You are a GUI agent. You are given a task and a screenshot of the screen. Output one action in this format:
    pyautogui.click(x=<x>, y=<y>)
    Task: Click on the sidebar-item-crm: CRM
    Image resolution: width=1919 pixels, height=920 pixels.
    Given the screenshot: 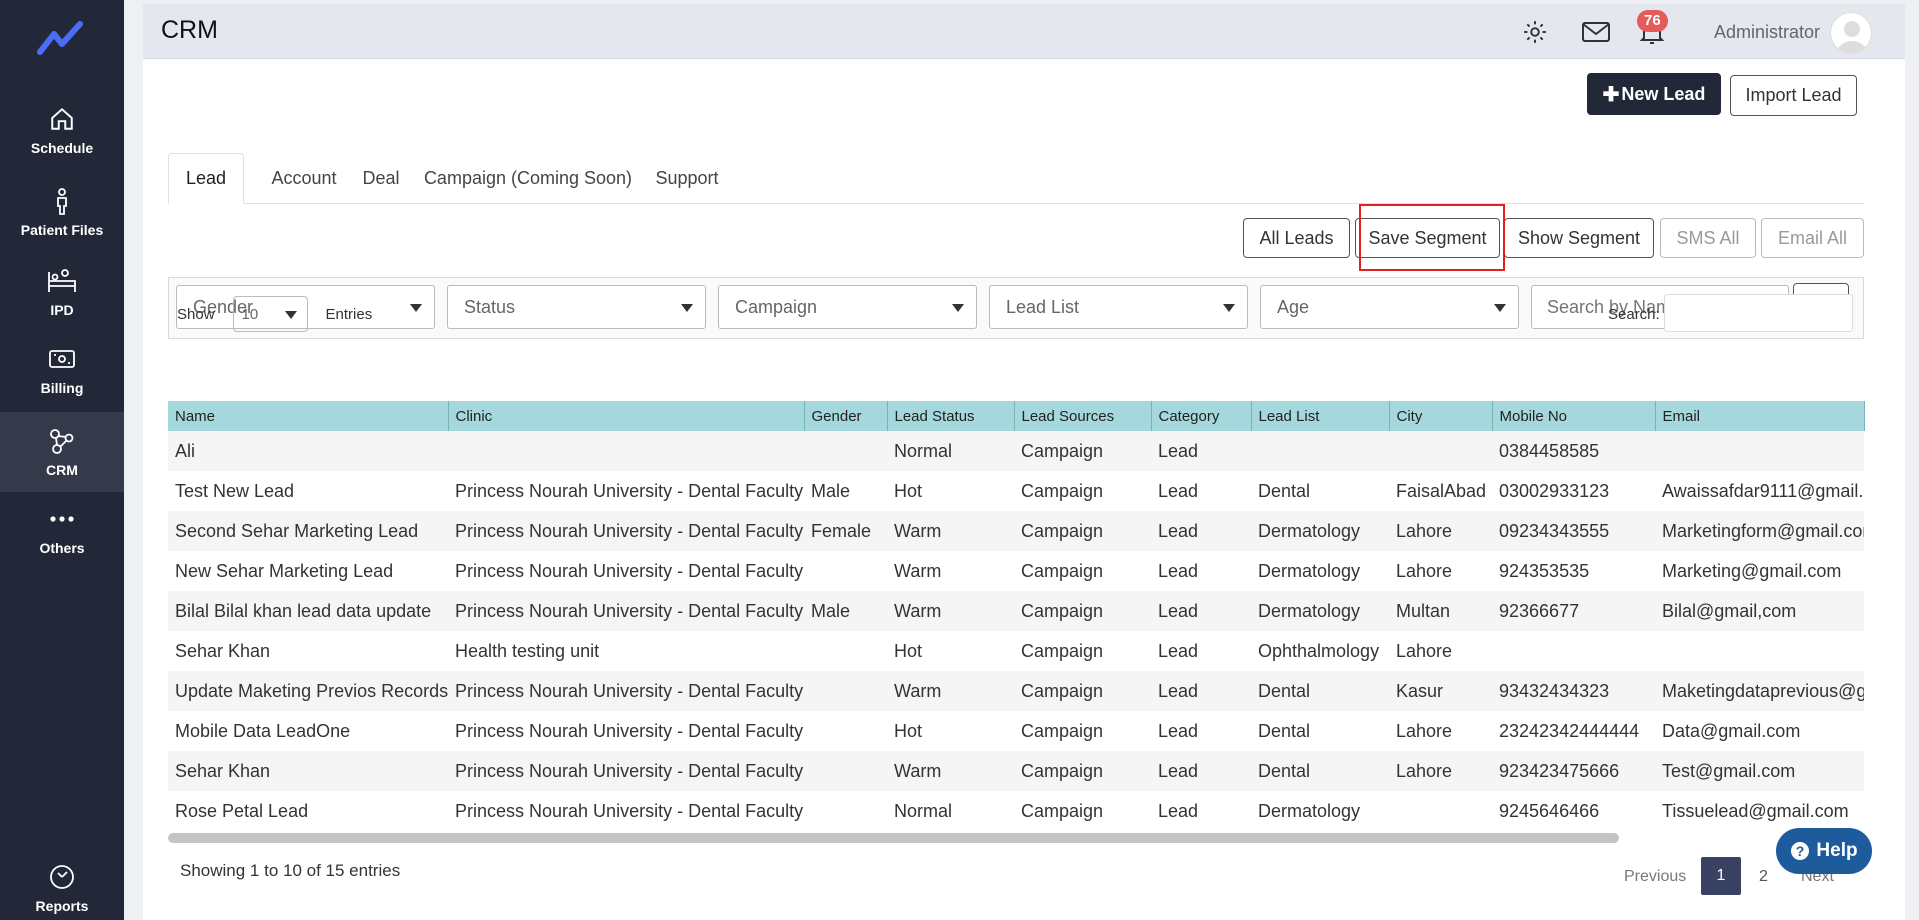 What is the action you would take?
    pyautogui.click(x=62, y=452)
    